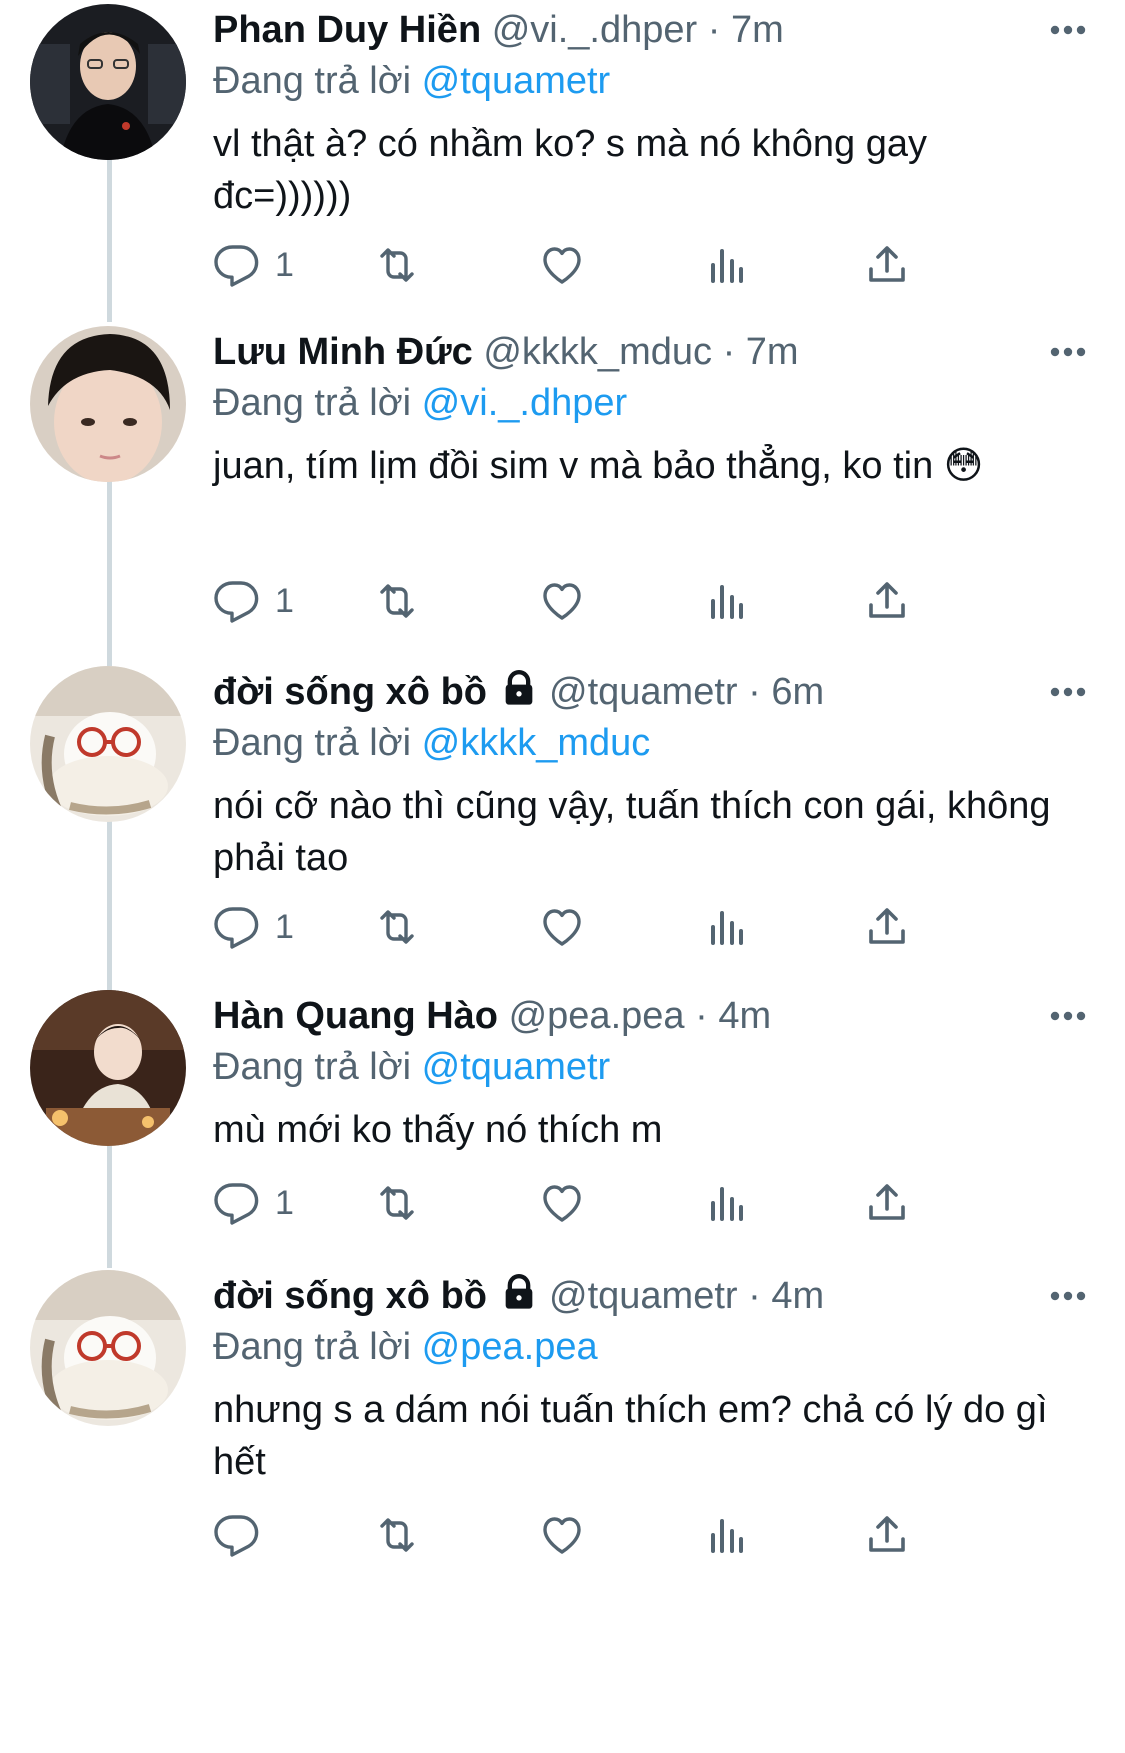 This screenshot has height=1753, width=1125. Describe the element at coordinates (355, 1016) in the screenshot. I see `display-name: Hàn Quang Hào` at that location.